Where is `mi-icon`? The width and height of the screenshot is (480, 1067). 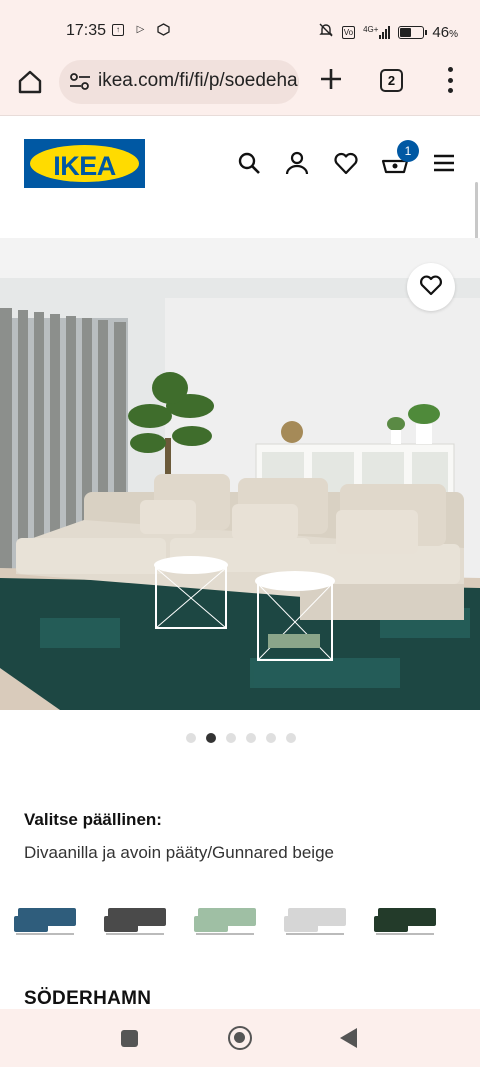
mi-icon is located at coordinates (163, 29).